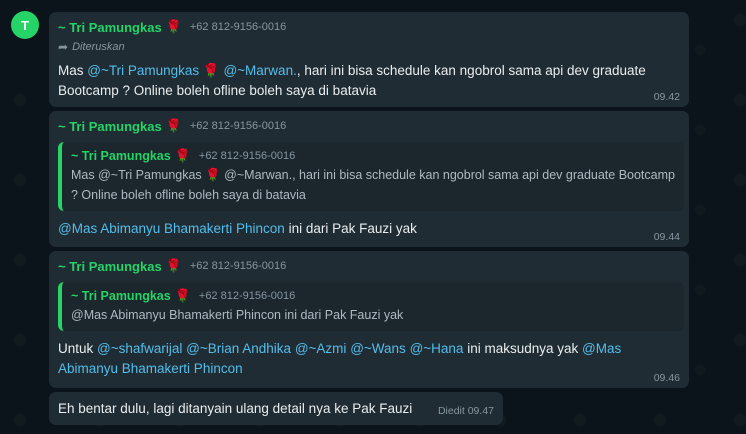  I want to click on text-segment: Untuk, so click(78, 348).